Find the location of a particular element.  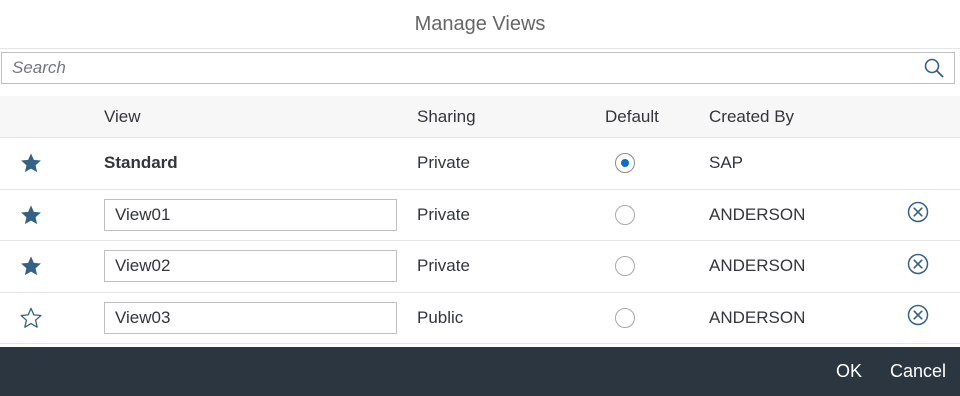

star-outline-icon is located at coordinates (31, 318).